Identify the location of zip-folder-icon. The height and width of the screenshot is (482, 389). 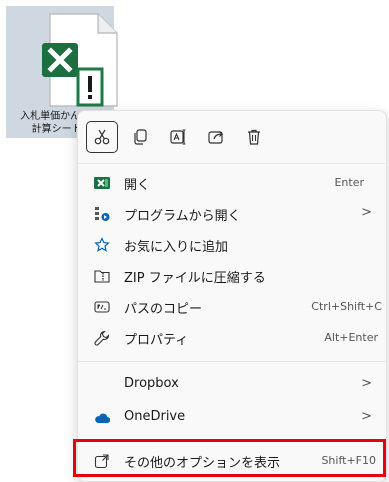
(102, 276).